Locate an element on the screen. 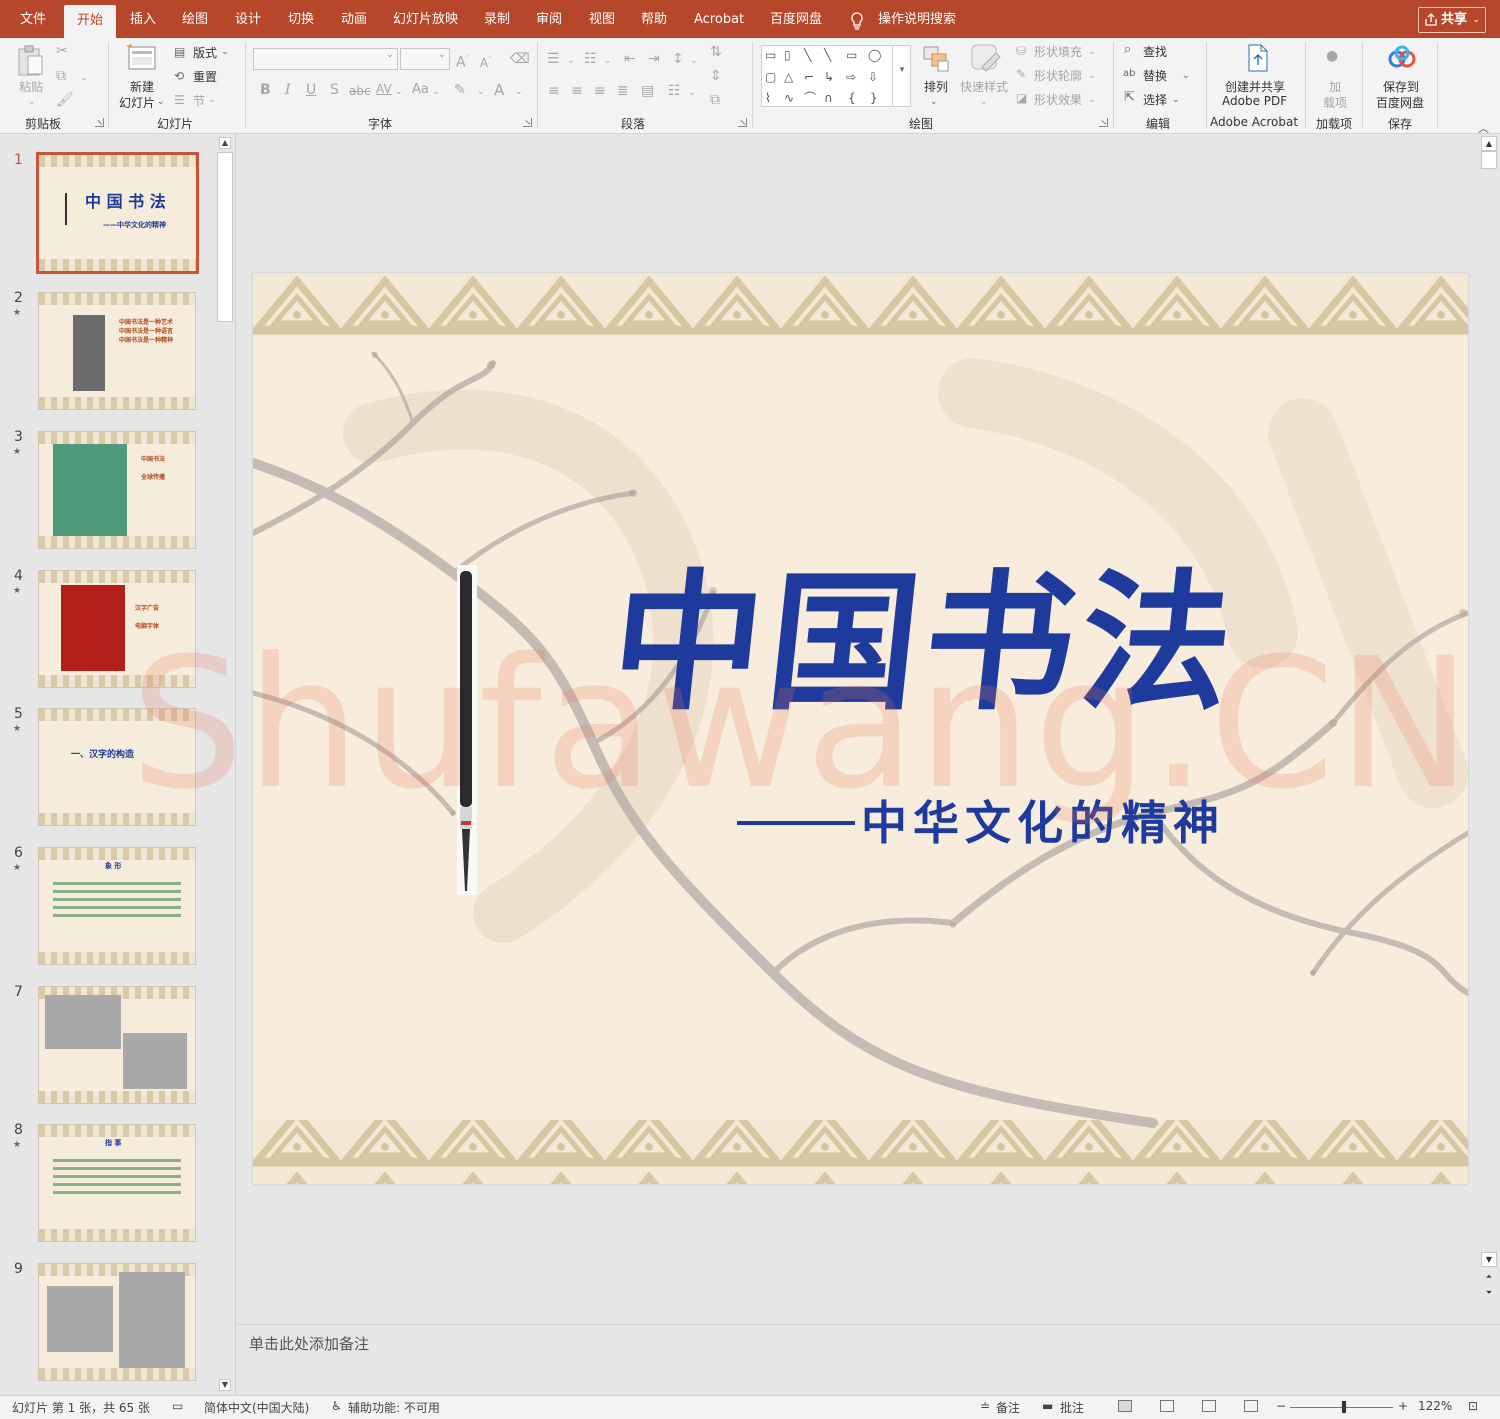 The width and height of the screenshot is (1500, 1419). accessibility-status: 辅助功能: 不可用 is located at coordinates (394, 1407).